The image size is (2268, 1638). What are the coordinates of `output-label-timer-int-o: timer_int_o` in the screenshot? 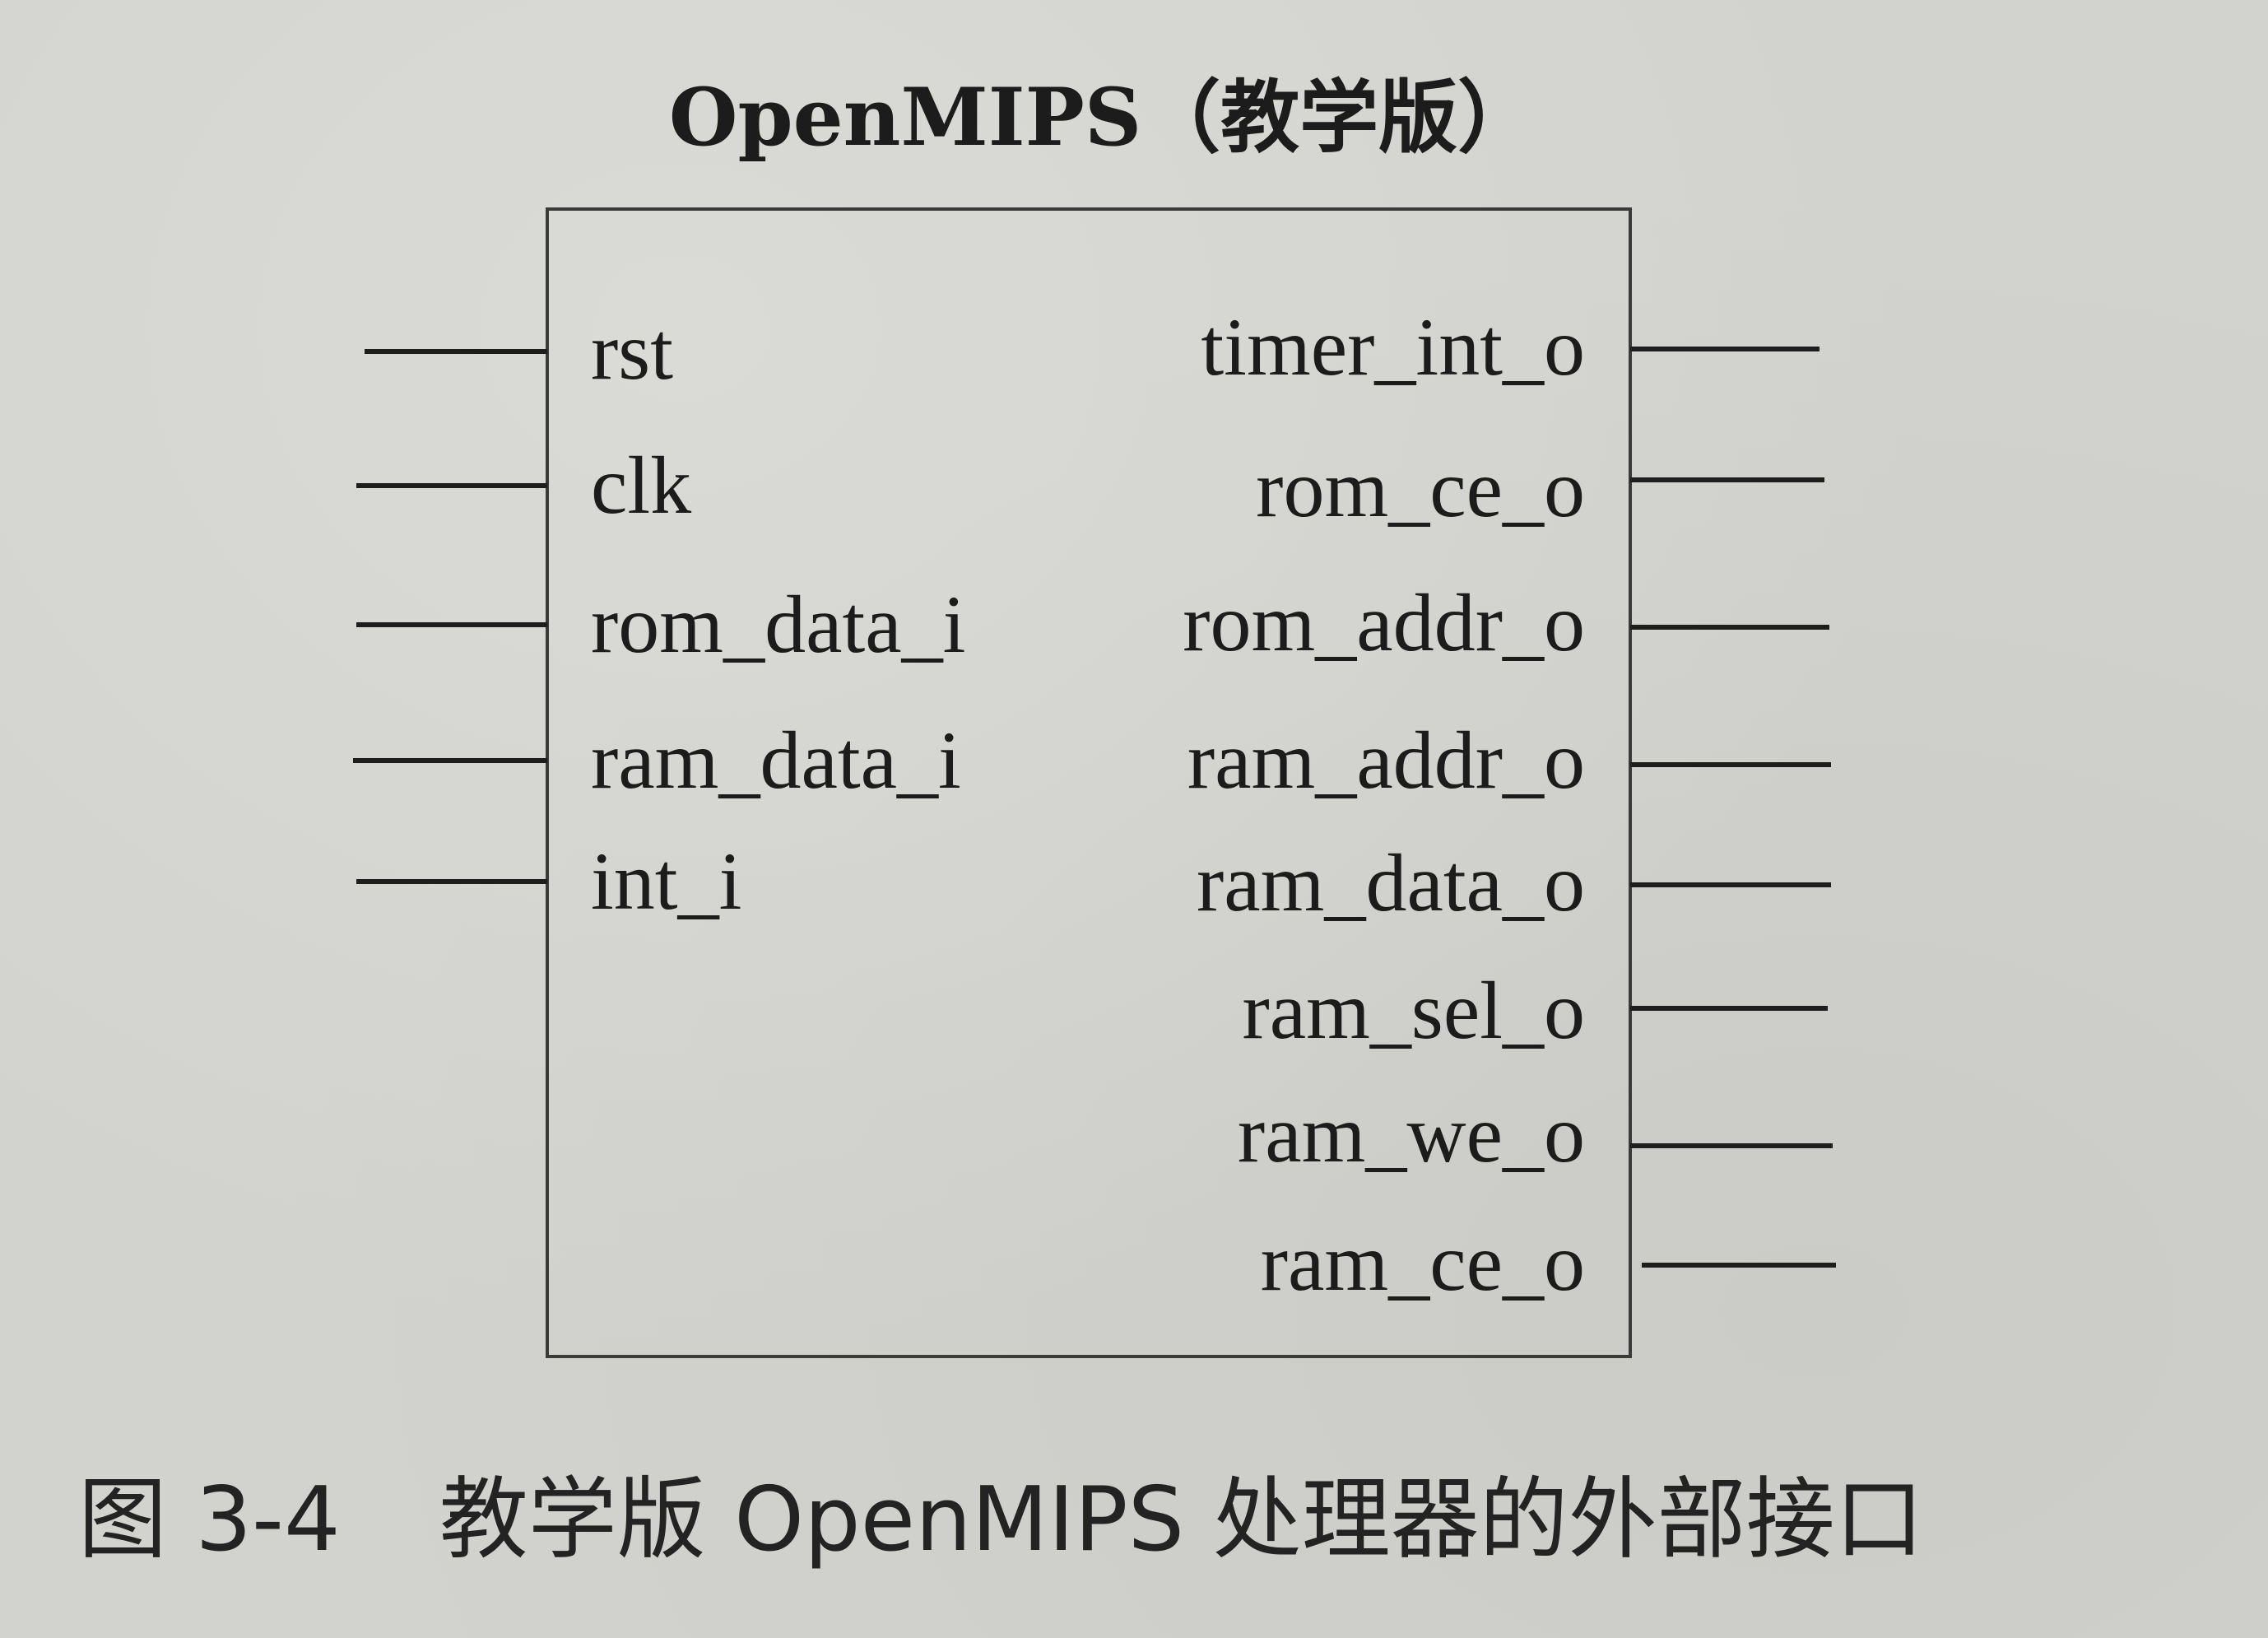 It's located at (1393, 347).